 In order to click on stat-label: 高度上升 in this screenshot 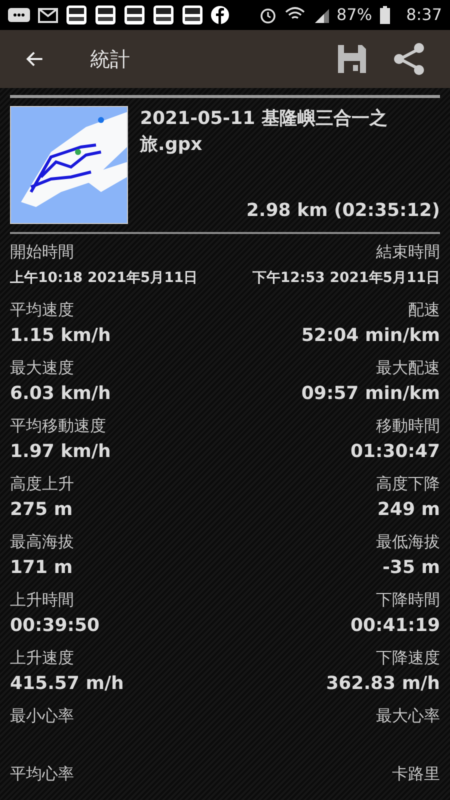, I will do `click(42, 484)`.